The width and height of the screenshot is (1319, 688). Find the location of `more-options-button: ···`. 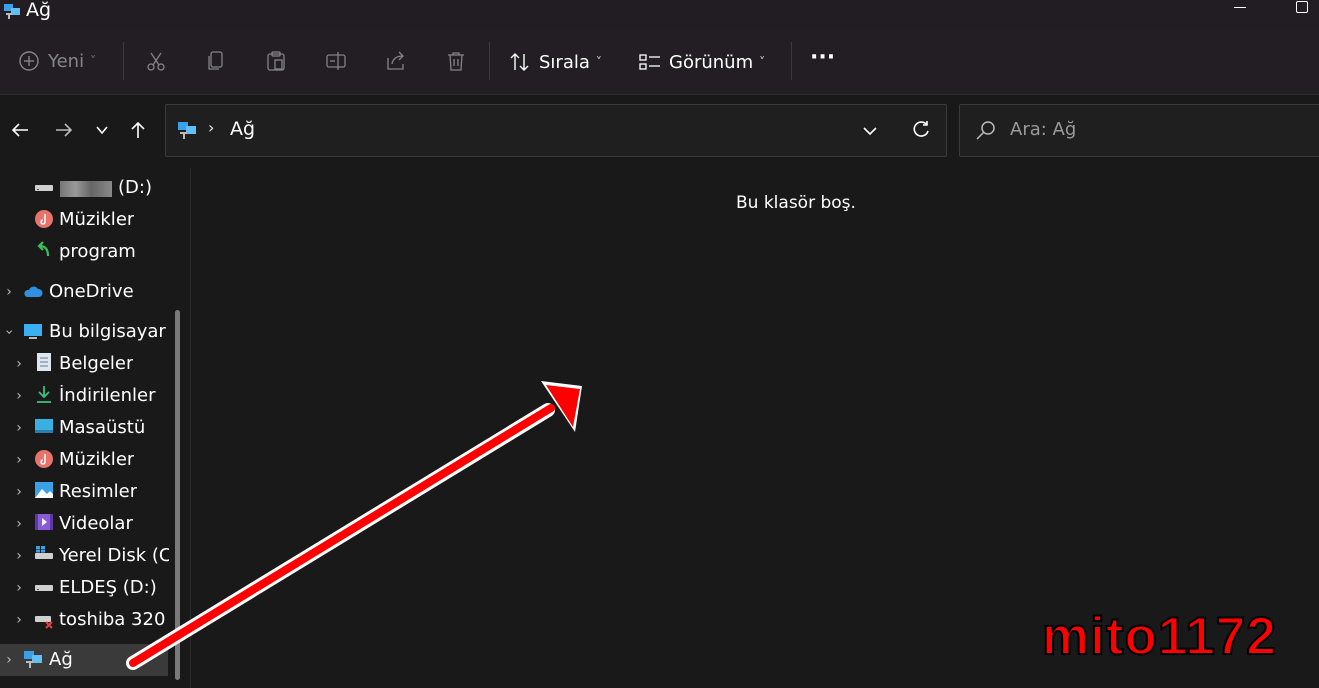

more-options-button: ··· is located at coordinates (822, 57).